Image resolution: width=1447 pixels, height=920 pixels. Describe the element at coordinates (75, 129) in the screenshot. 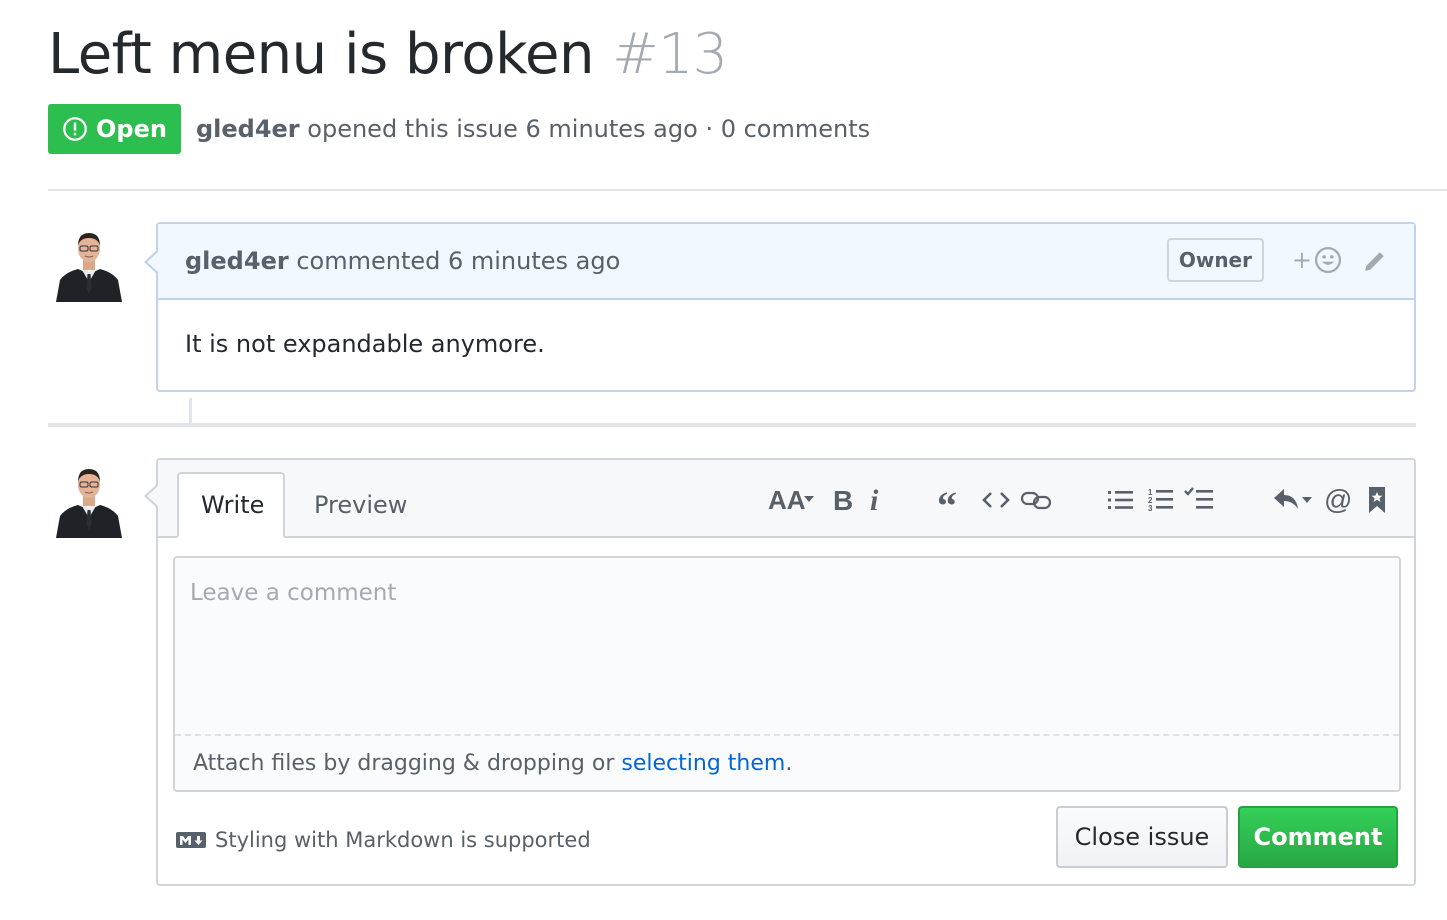

I see `issue-opened-icon` at that location.